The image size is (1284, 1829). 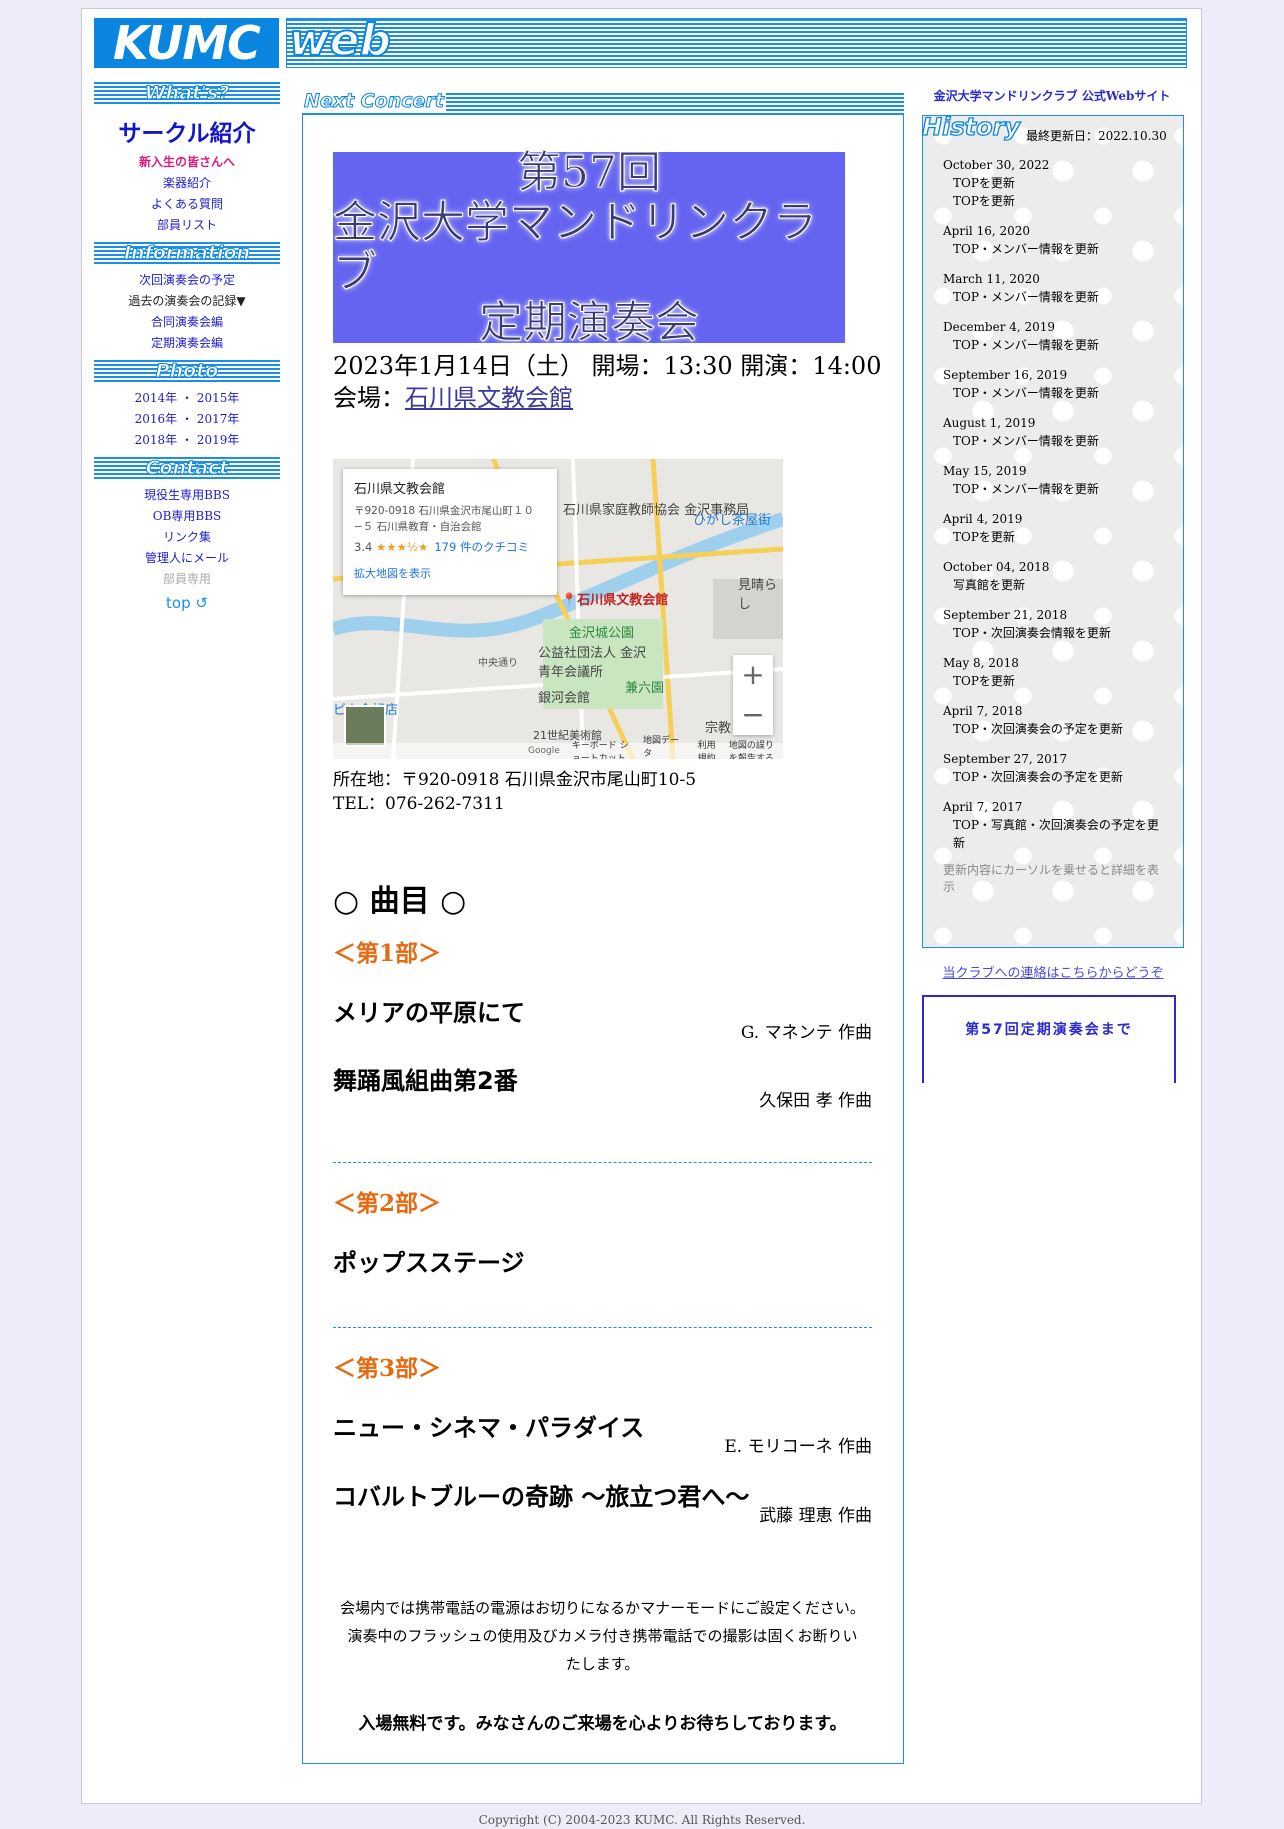 What do you see at coordinates (1055, 585) in the screenshot?
I see `history-line: 写真館を更新` at bounding box center [1055, 585].